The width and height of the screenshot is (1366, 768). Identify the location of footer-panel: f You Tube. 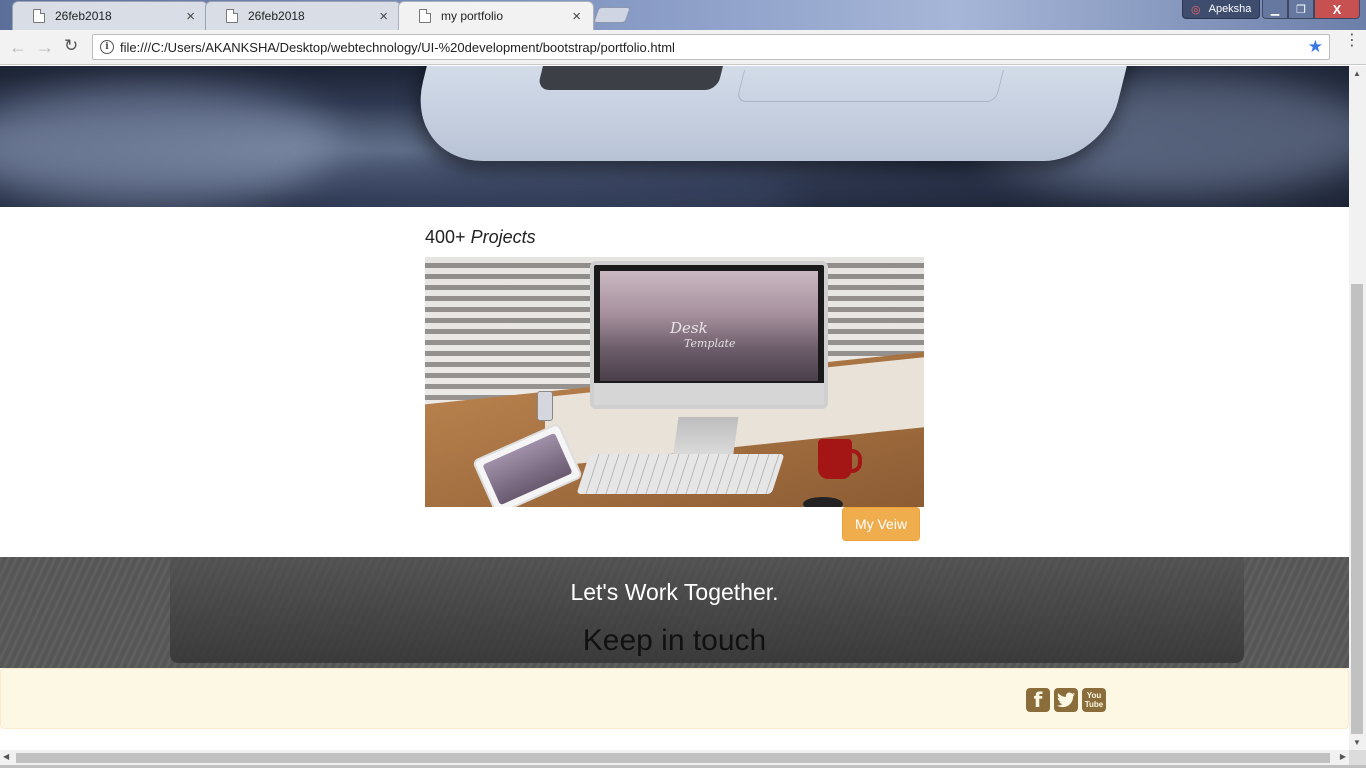
(674, 698).